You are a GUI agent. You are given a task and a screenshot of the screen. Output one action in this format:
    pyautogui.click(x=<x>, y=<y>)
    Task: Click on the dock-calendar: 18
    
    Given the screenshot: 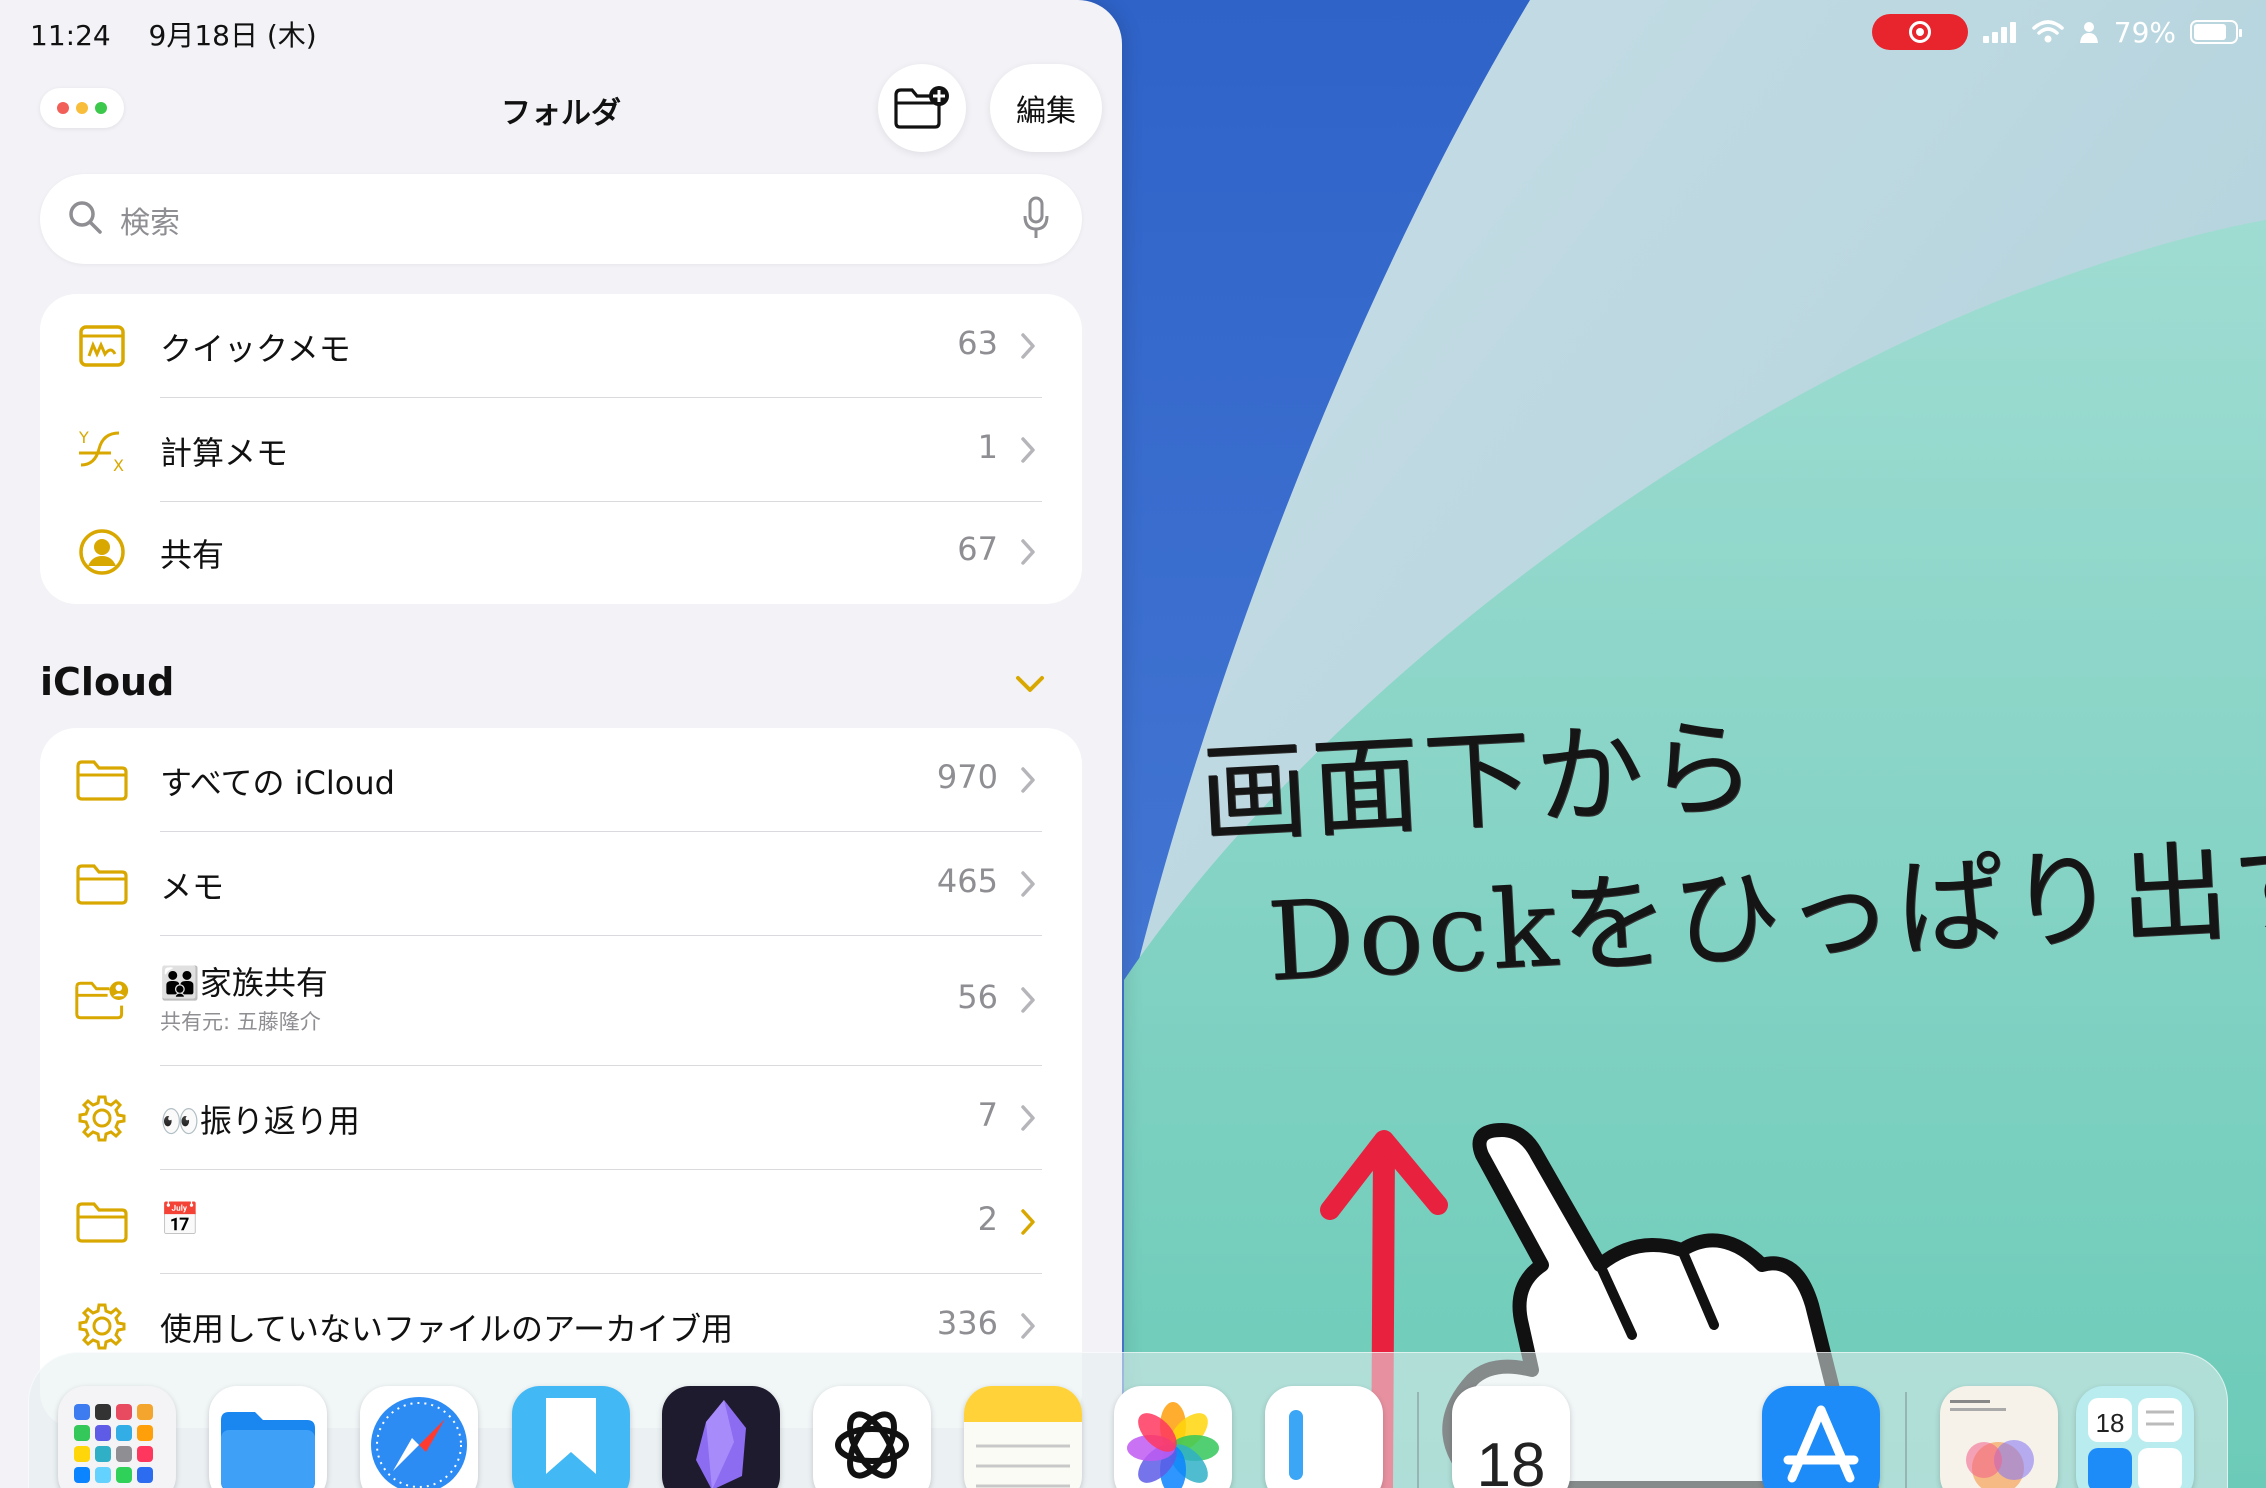 What is the action you would take?
    pyautogui.click(x=1511, y=1437)
    